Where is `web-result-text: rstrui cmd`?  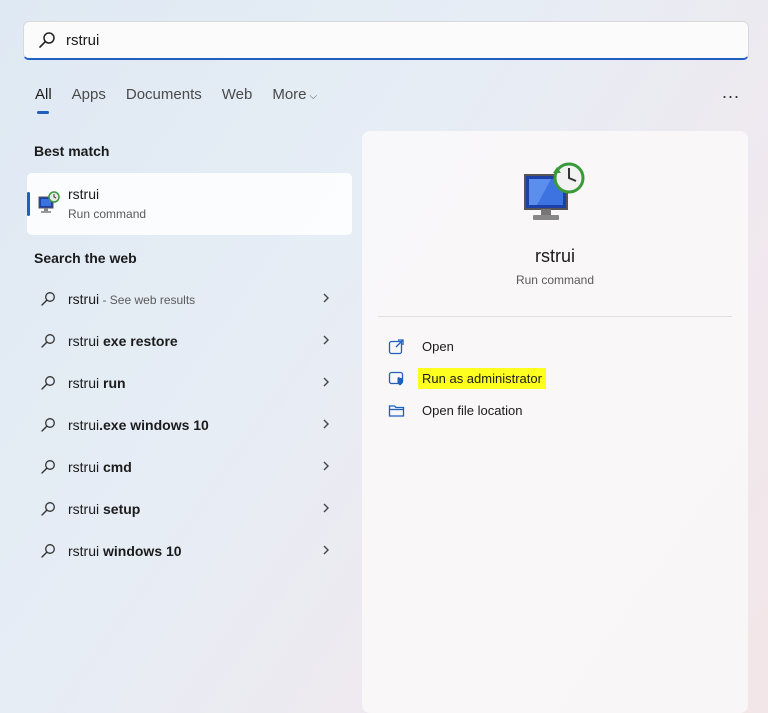
web-result-text: rstrui cmd is located at coordinates (100, 467).